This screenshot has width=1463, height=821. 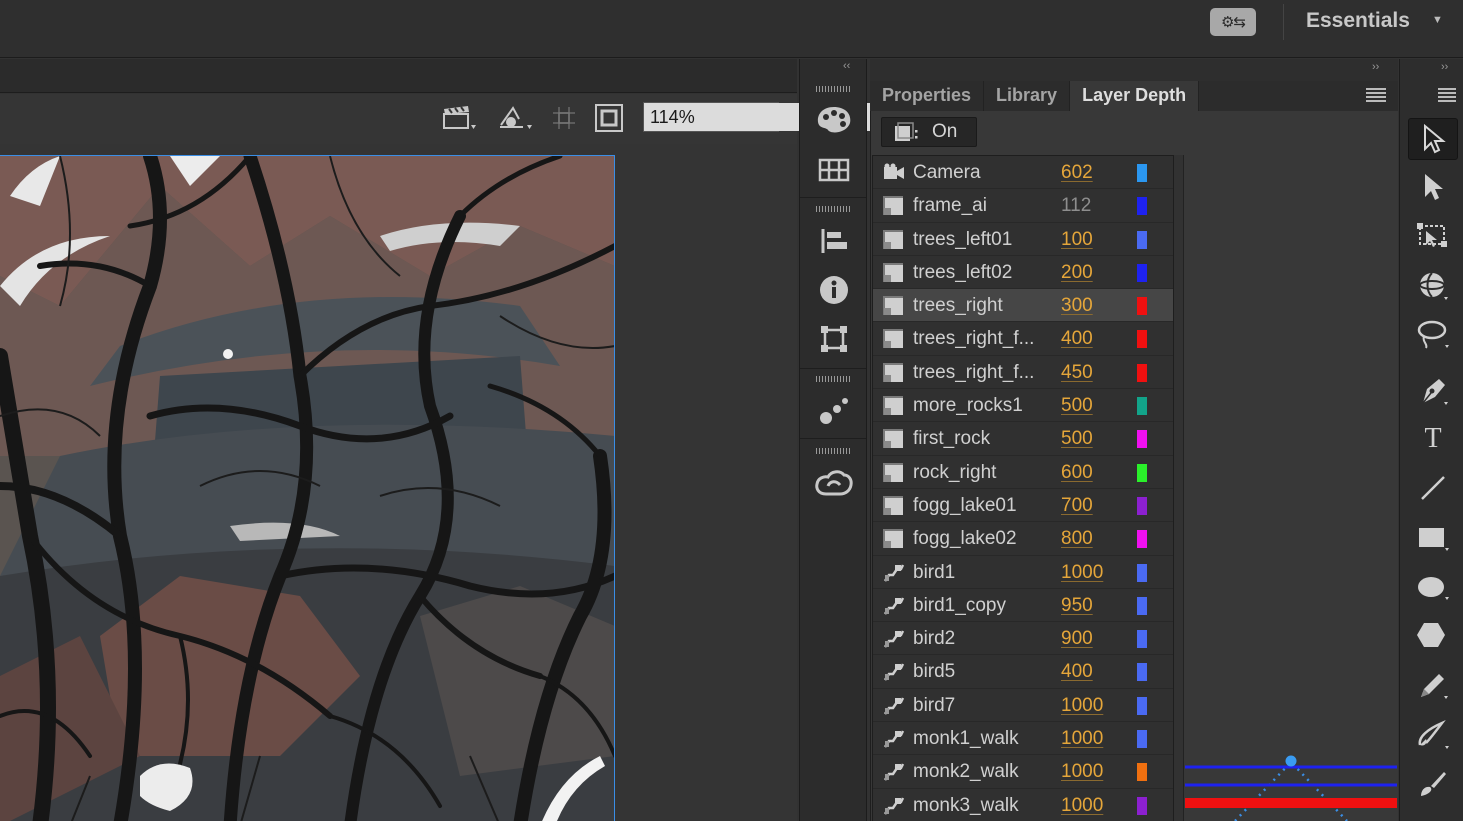 What do you see at coordinates (1433, 439) in the screenshot?
I see `text-tool-icon: T` at bounding box center [1433, 439].